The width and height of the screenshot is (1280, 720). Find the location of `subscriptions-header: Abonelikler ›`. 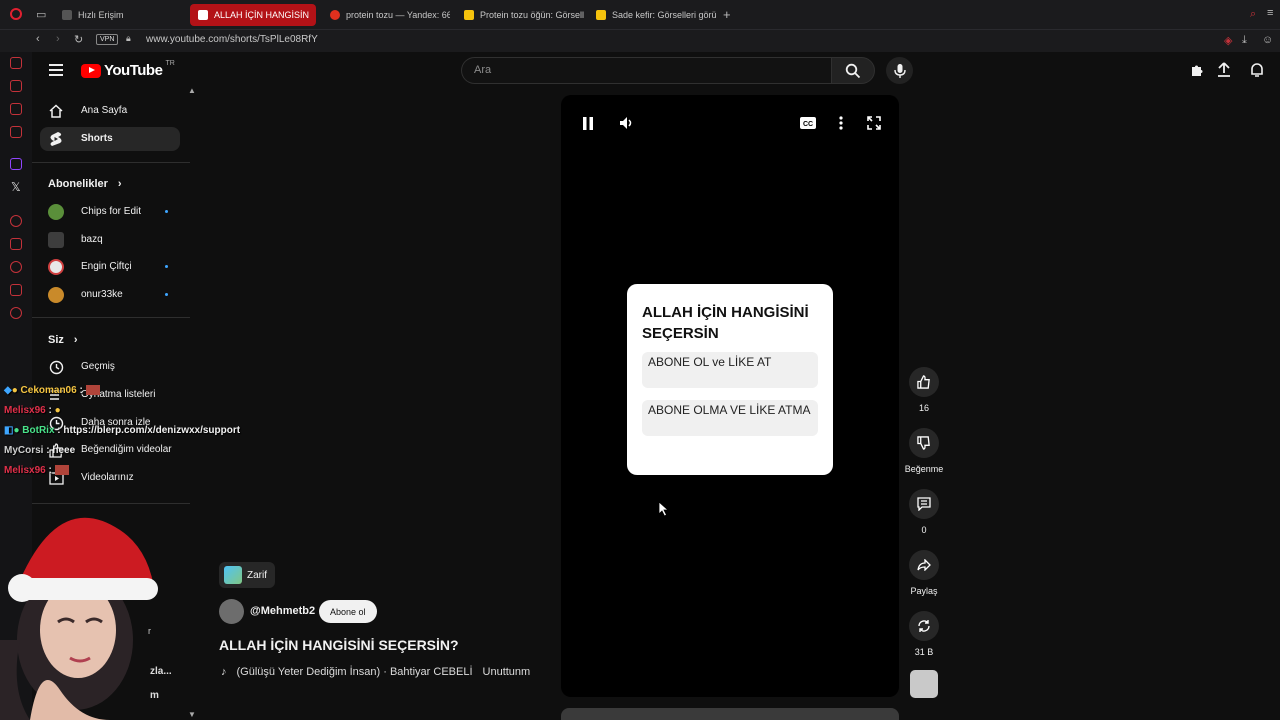

subscriptions-header: Abonelikler › is located at coordinates (85, 184).